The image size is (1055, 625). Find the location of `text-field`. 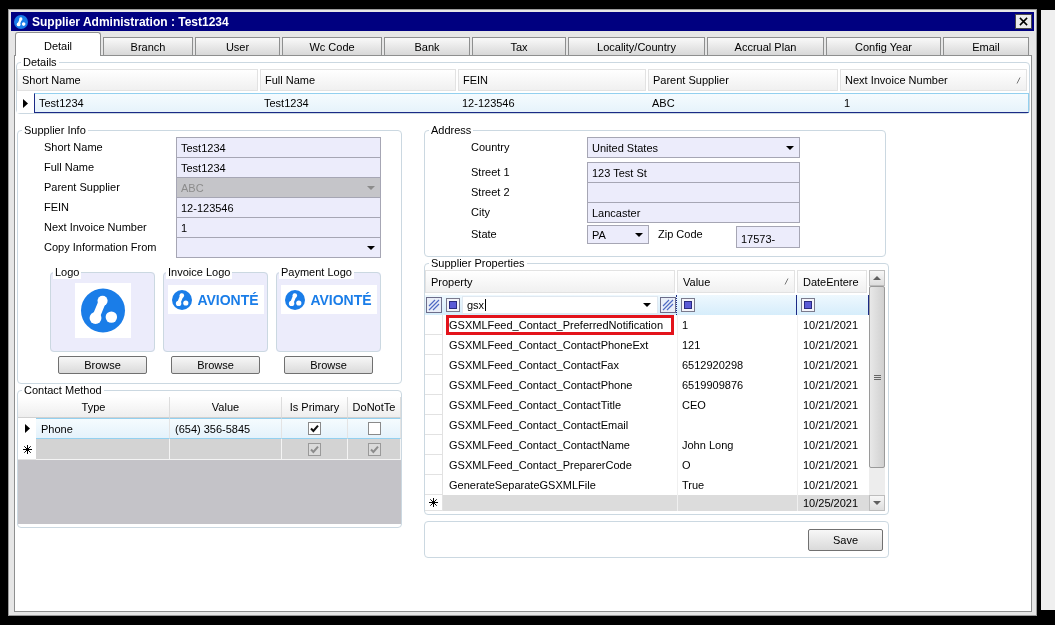

text-field is located at coordinates (693, 192).